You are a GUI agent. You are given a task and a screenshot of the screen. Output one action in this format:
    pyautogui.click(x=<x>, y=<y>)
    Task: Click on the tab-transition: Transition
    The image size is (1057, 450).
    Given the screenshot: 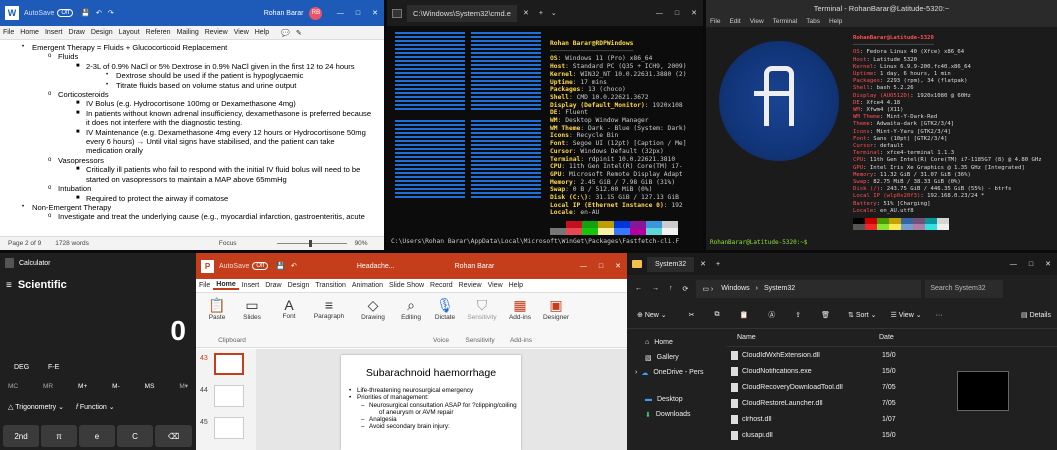 What is the action you would take?
    pyautogui.click(x=330, y=285)
    